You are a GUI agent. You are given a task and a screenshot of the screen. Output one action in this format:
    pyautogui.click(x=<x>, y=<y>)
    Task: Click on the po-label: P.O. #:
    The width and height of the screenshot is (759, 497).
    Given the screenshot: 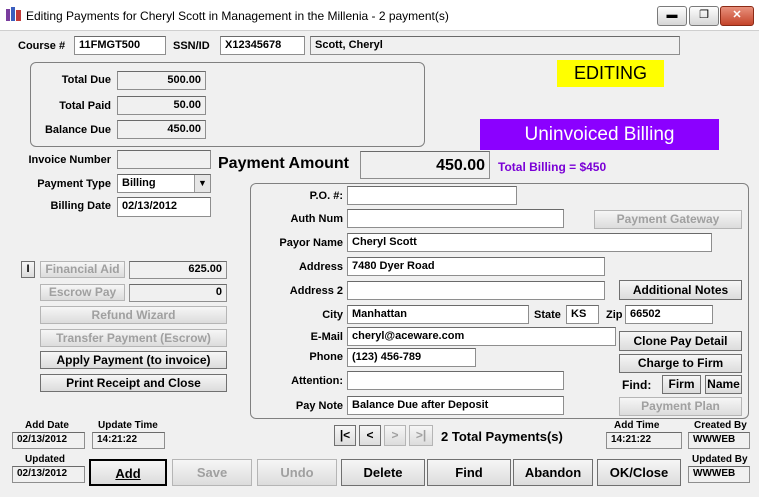 What is the action you would take?
    pyautogui.click(x=326, y=196)
    